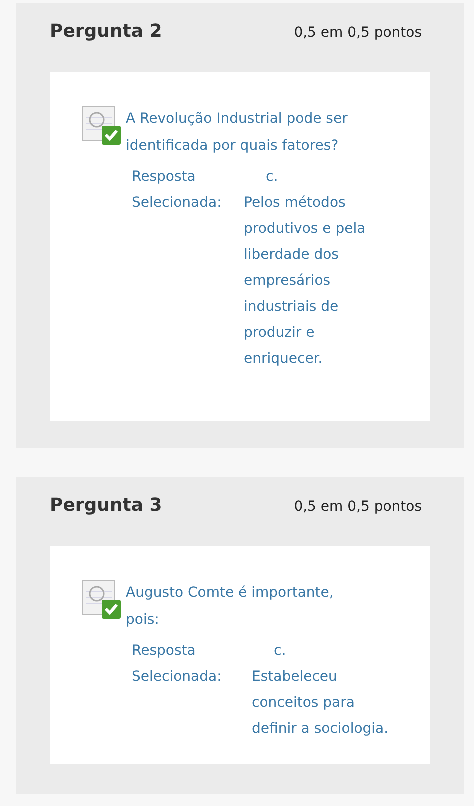 This screenshot has width=474, height=806. Describe the element at coordinates (106, 31) in the screenshot. I see `question-title: Pergunta 2` at that location.